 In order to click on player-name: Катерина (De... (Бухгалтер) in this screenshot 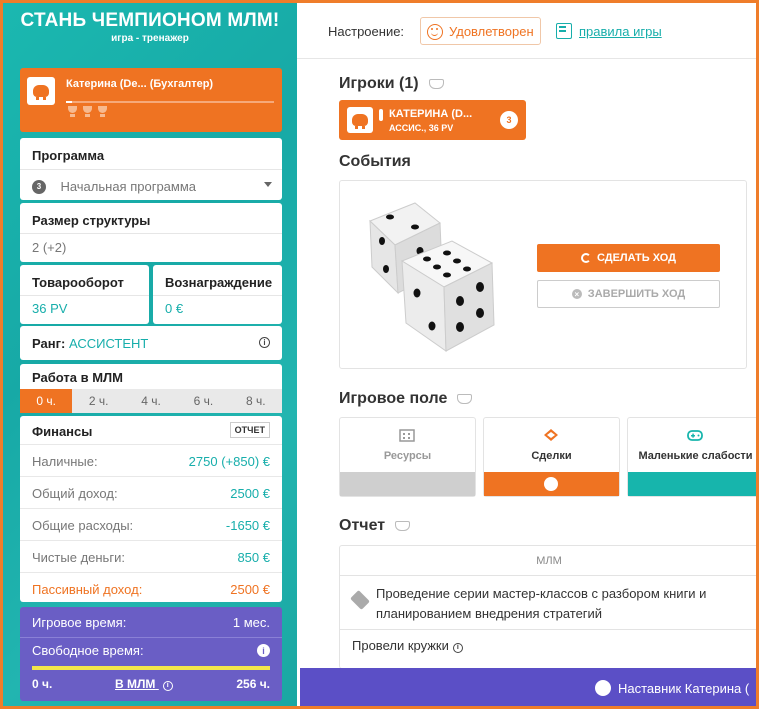, I will do `click(140, 84)`.